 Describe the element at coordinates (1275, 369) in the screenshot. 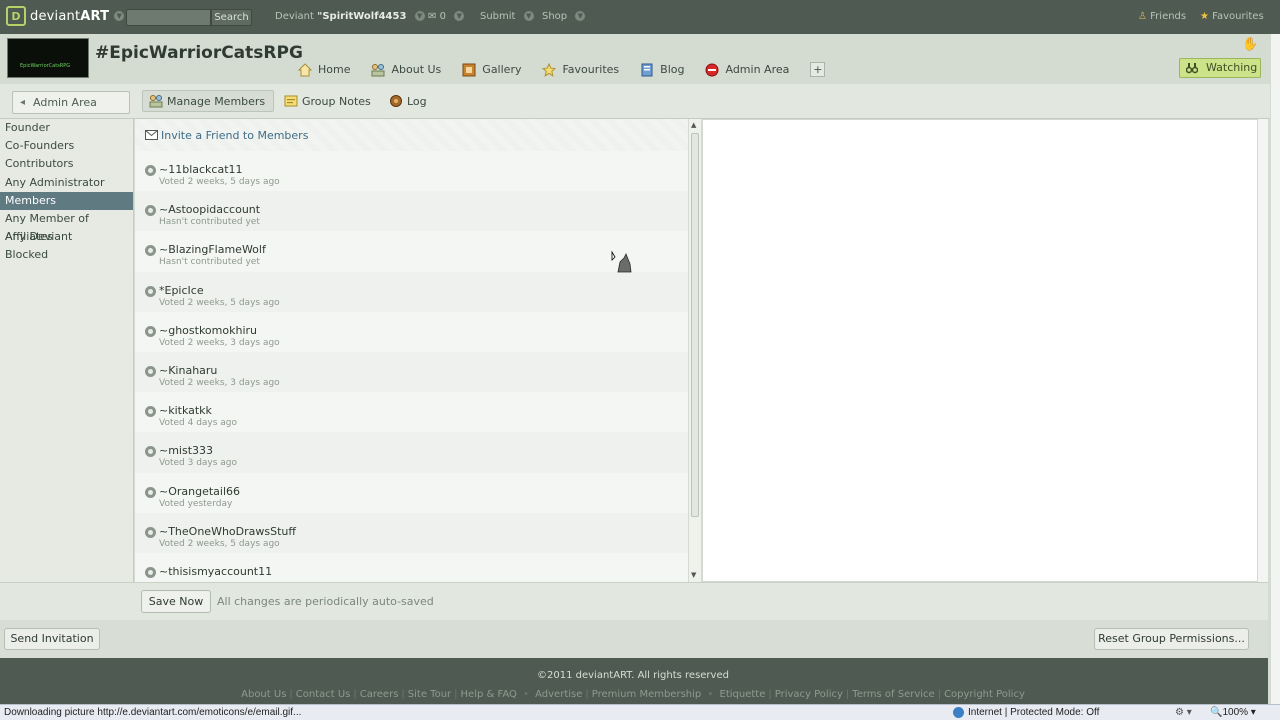

I see `window-scrollbar` at that location.